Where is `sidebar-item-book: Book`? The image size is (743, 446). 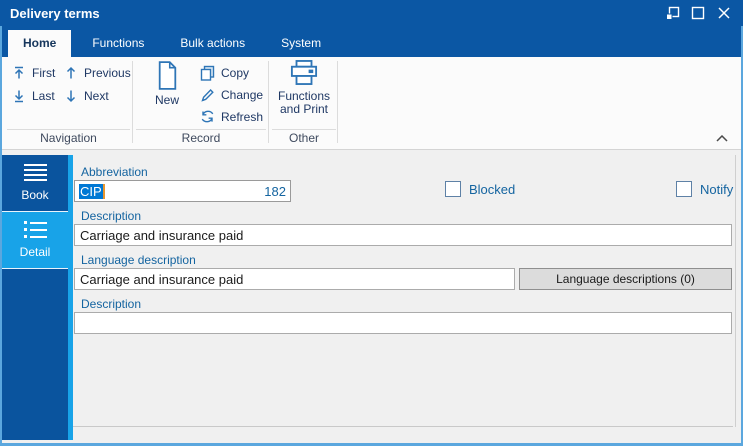
sidebar-item-book: Book is located at coordinates (35, 183).